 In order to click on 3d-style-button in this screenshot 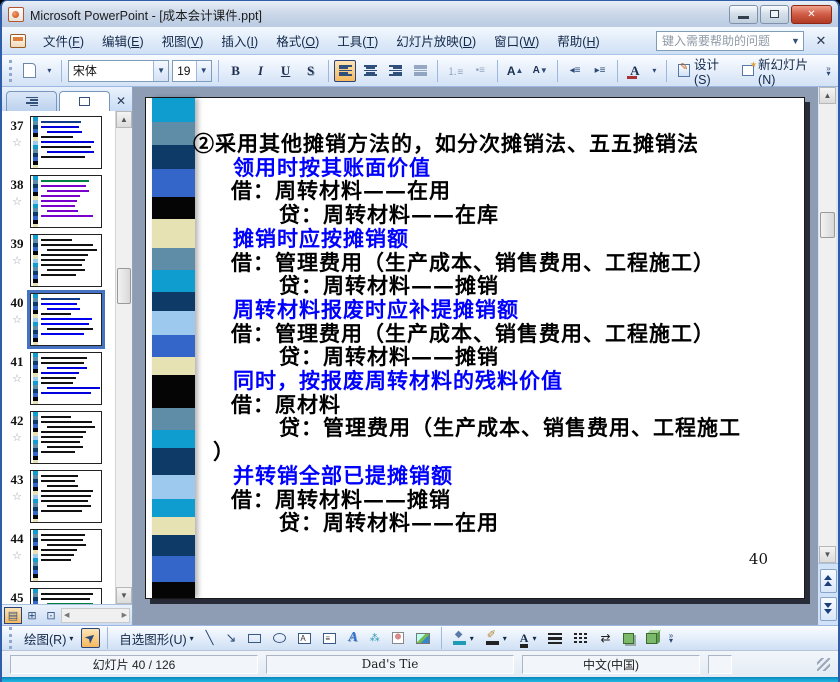, I will do `click(651, 638)`.